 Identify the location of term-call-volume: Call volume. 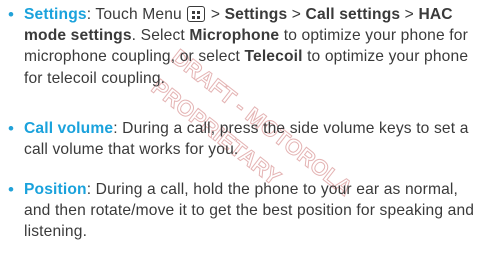
(69, 128).